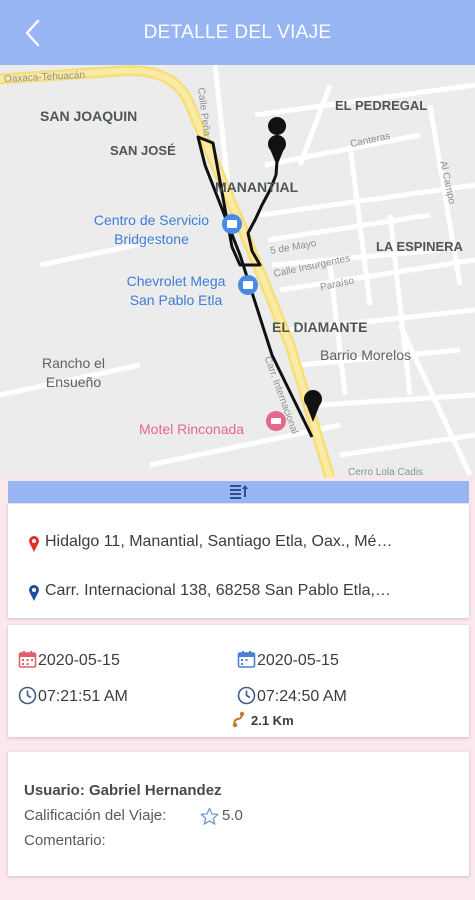 This screenshot has width=475, height=900. What do you see at coordinates (27, 695) in the screenshot?
I see `clock-start-icon` at bounding box center [27, 695].